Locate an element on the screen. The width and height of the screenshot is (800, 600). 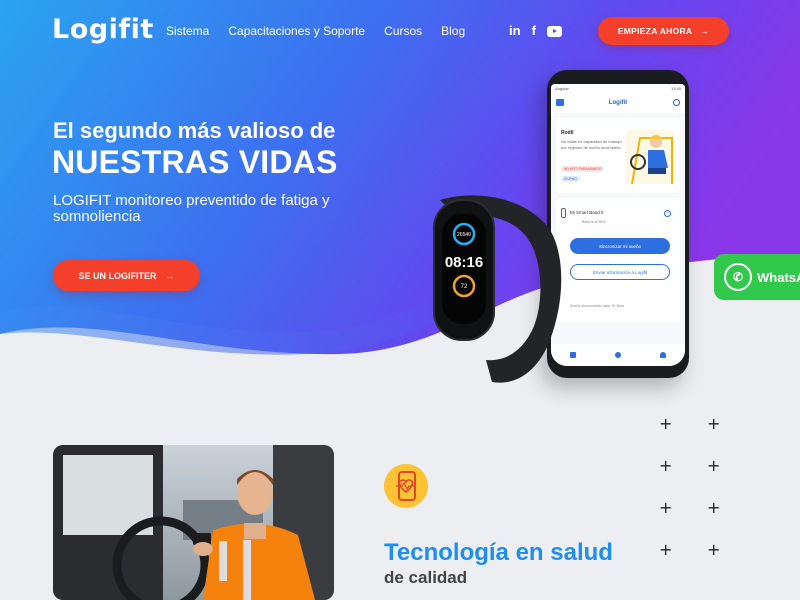
synced-text: Sueño sincronizado hace 7h 3min is located at coordinates (597, 306).